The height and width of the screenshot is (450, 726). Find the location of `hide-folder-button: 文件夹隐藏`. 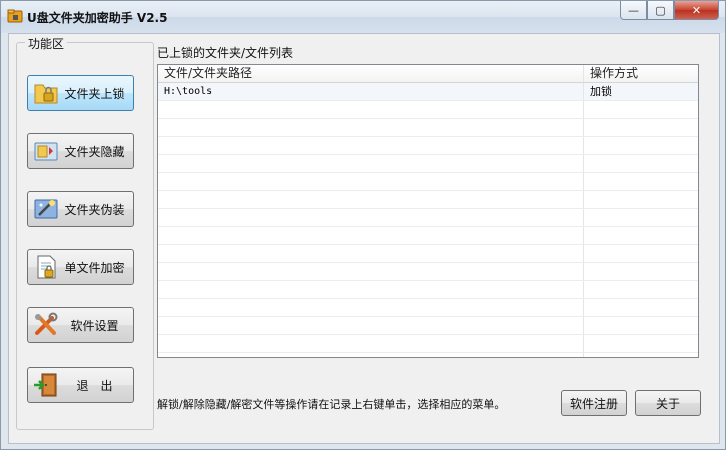

hide-folder-button: 文件夹隐藏 is located at coordinates (80, 151).